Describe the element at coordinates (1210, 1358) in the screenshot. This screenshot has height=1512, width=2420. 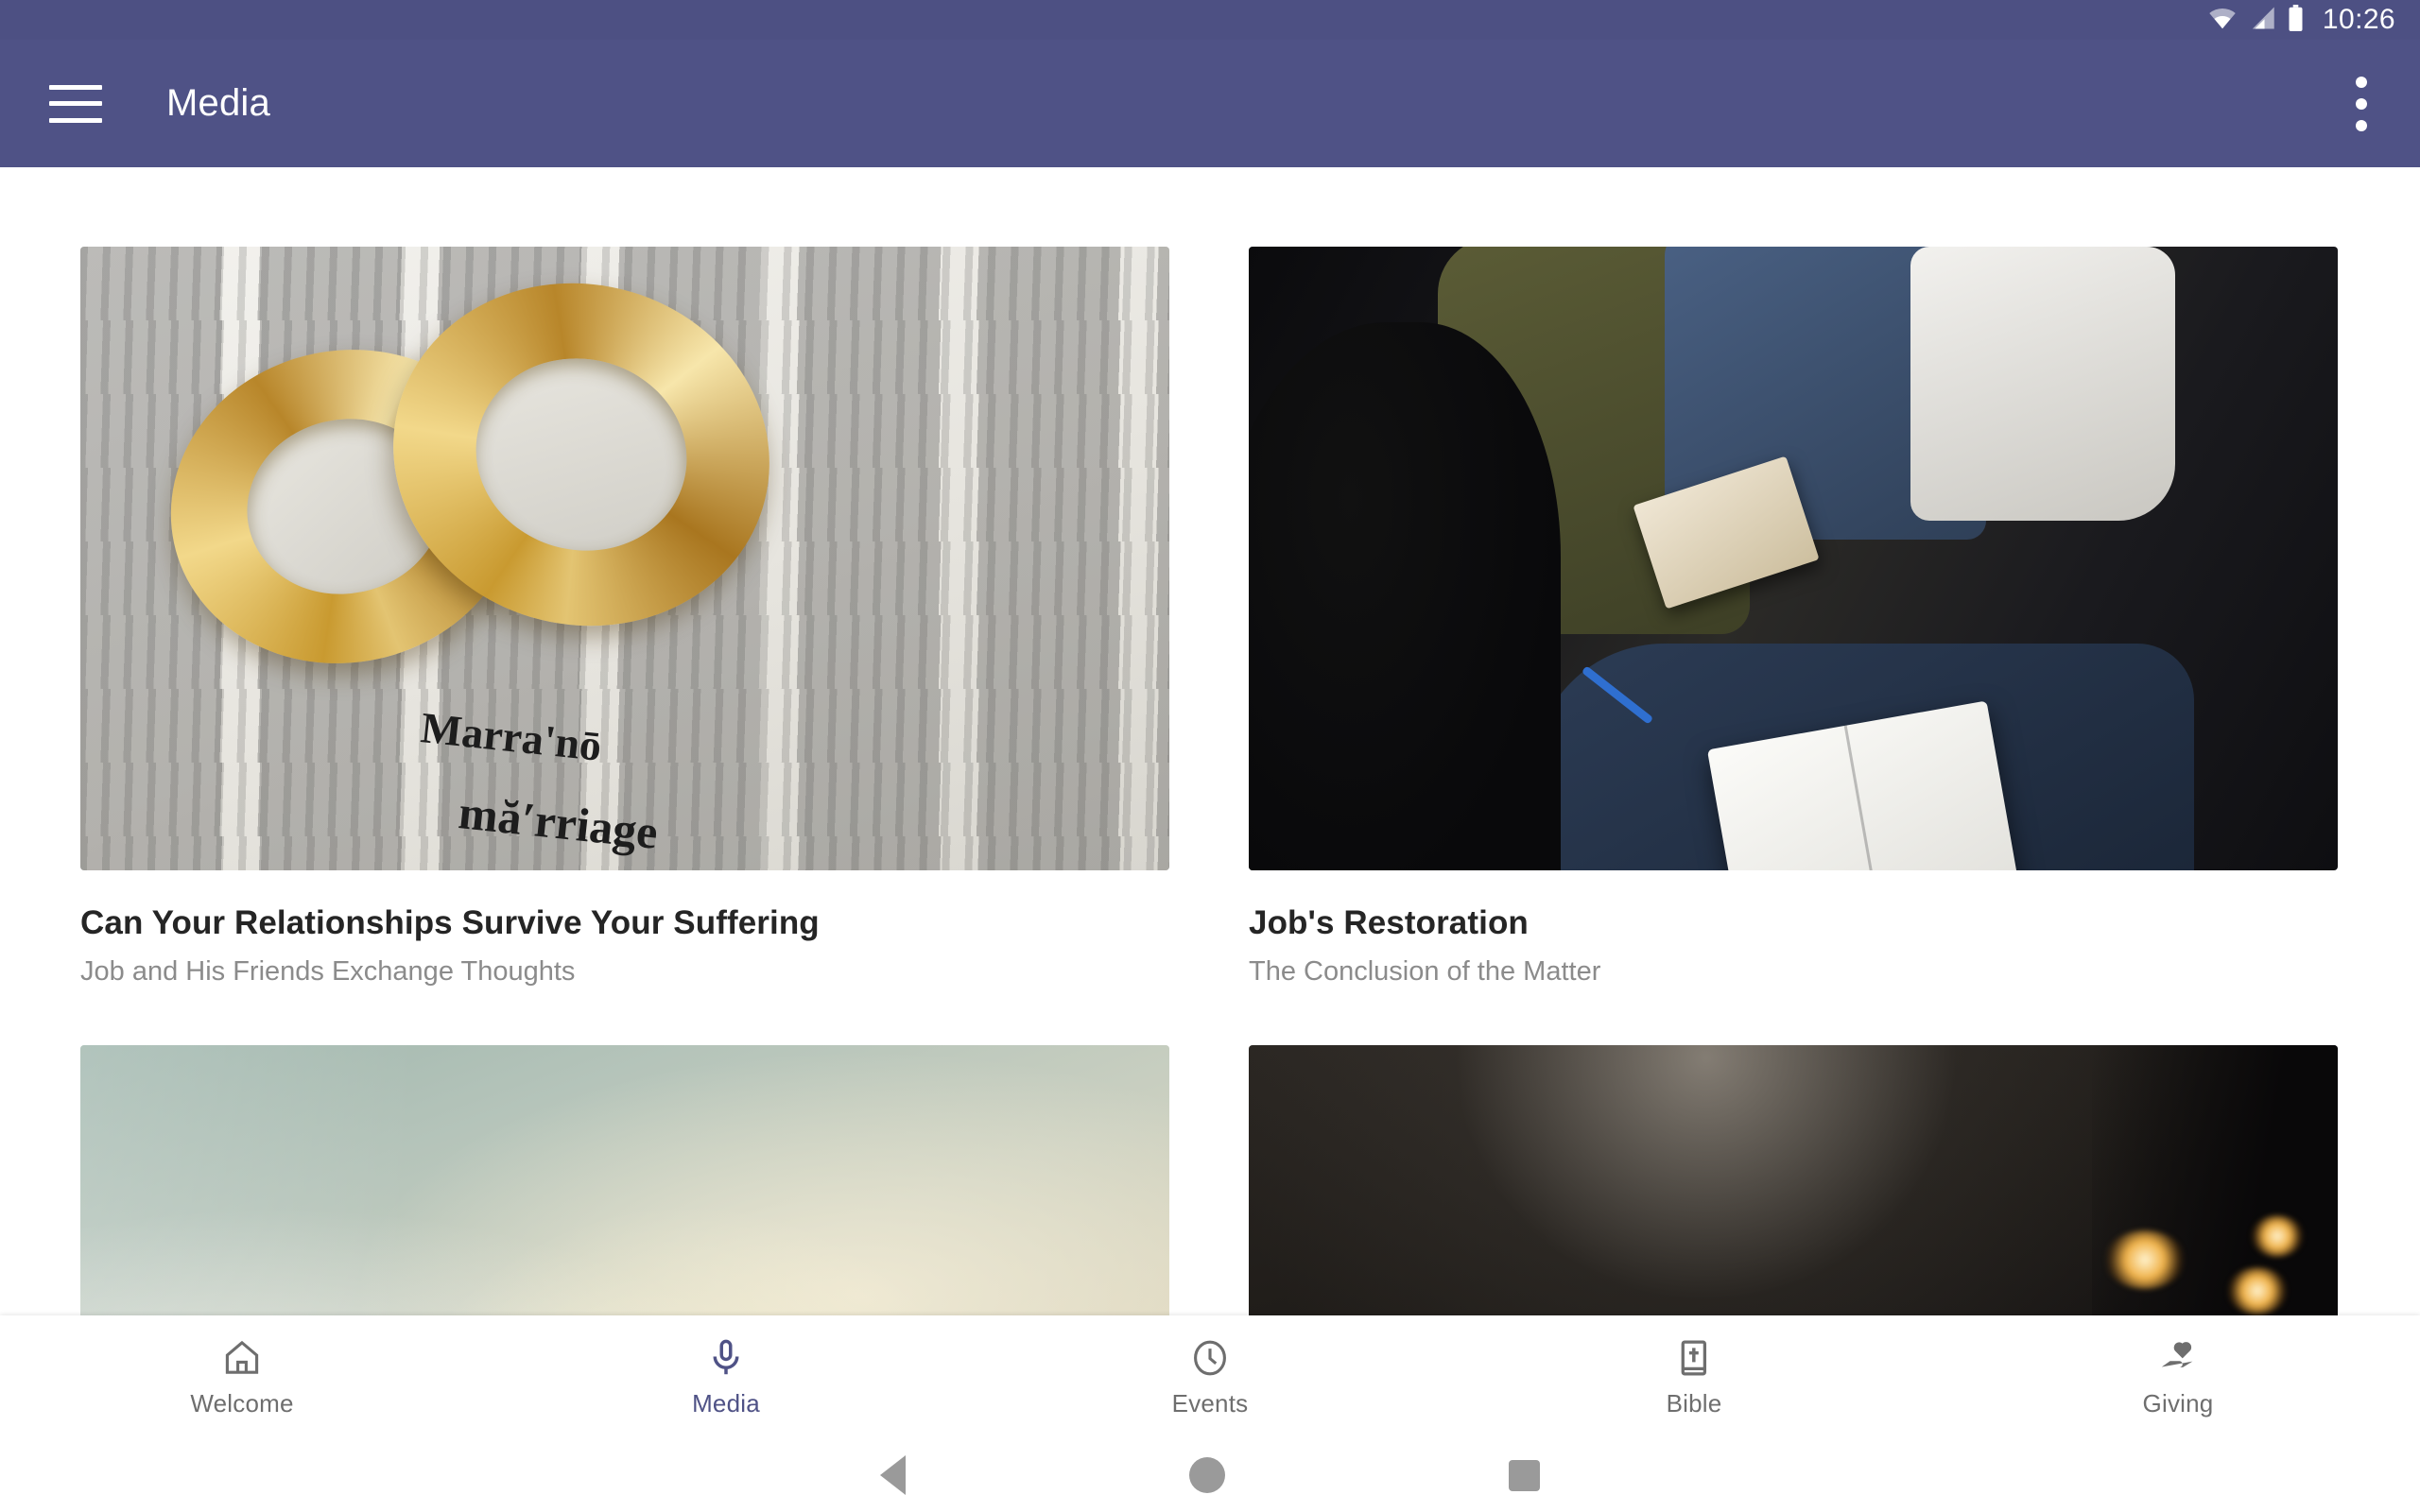
I see `clock-icon` at that location.